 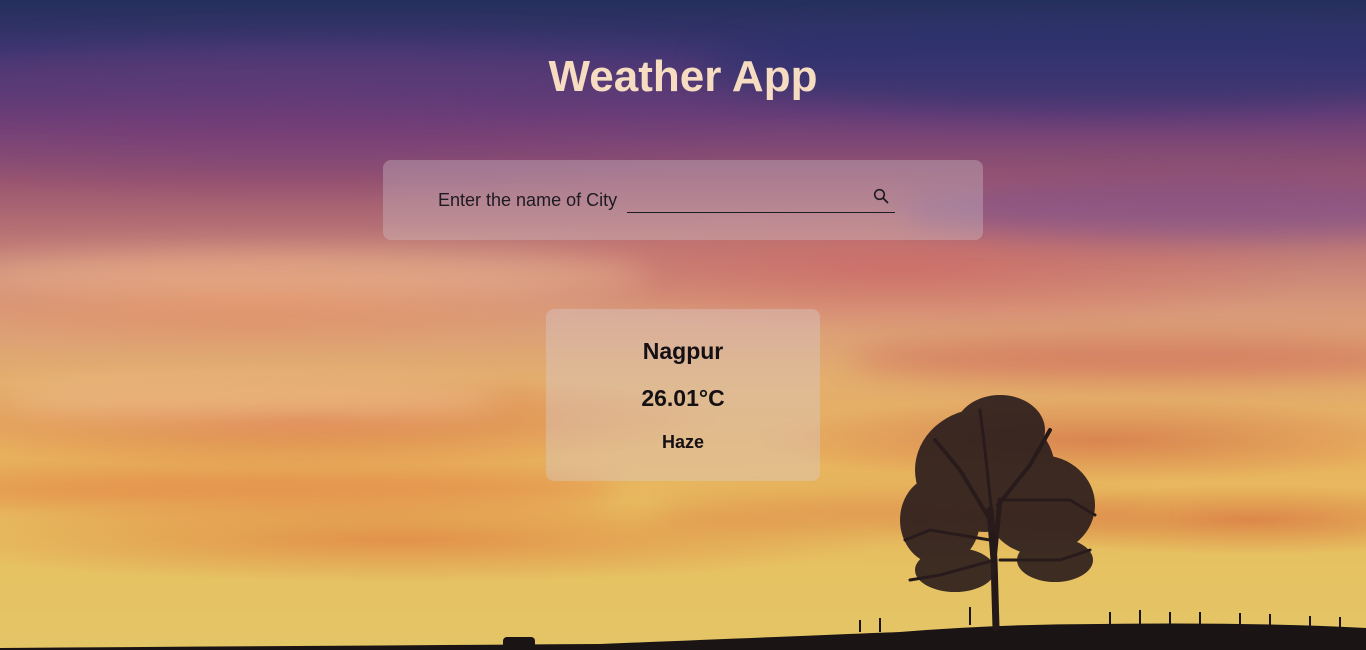 I want to click on city-search-input, so click(x=744, y=197).